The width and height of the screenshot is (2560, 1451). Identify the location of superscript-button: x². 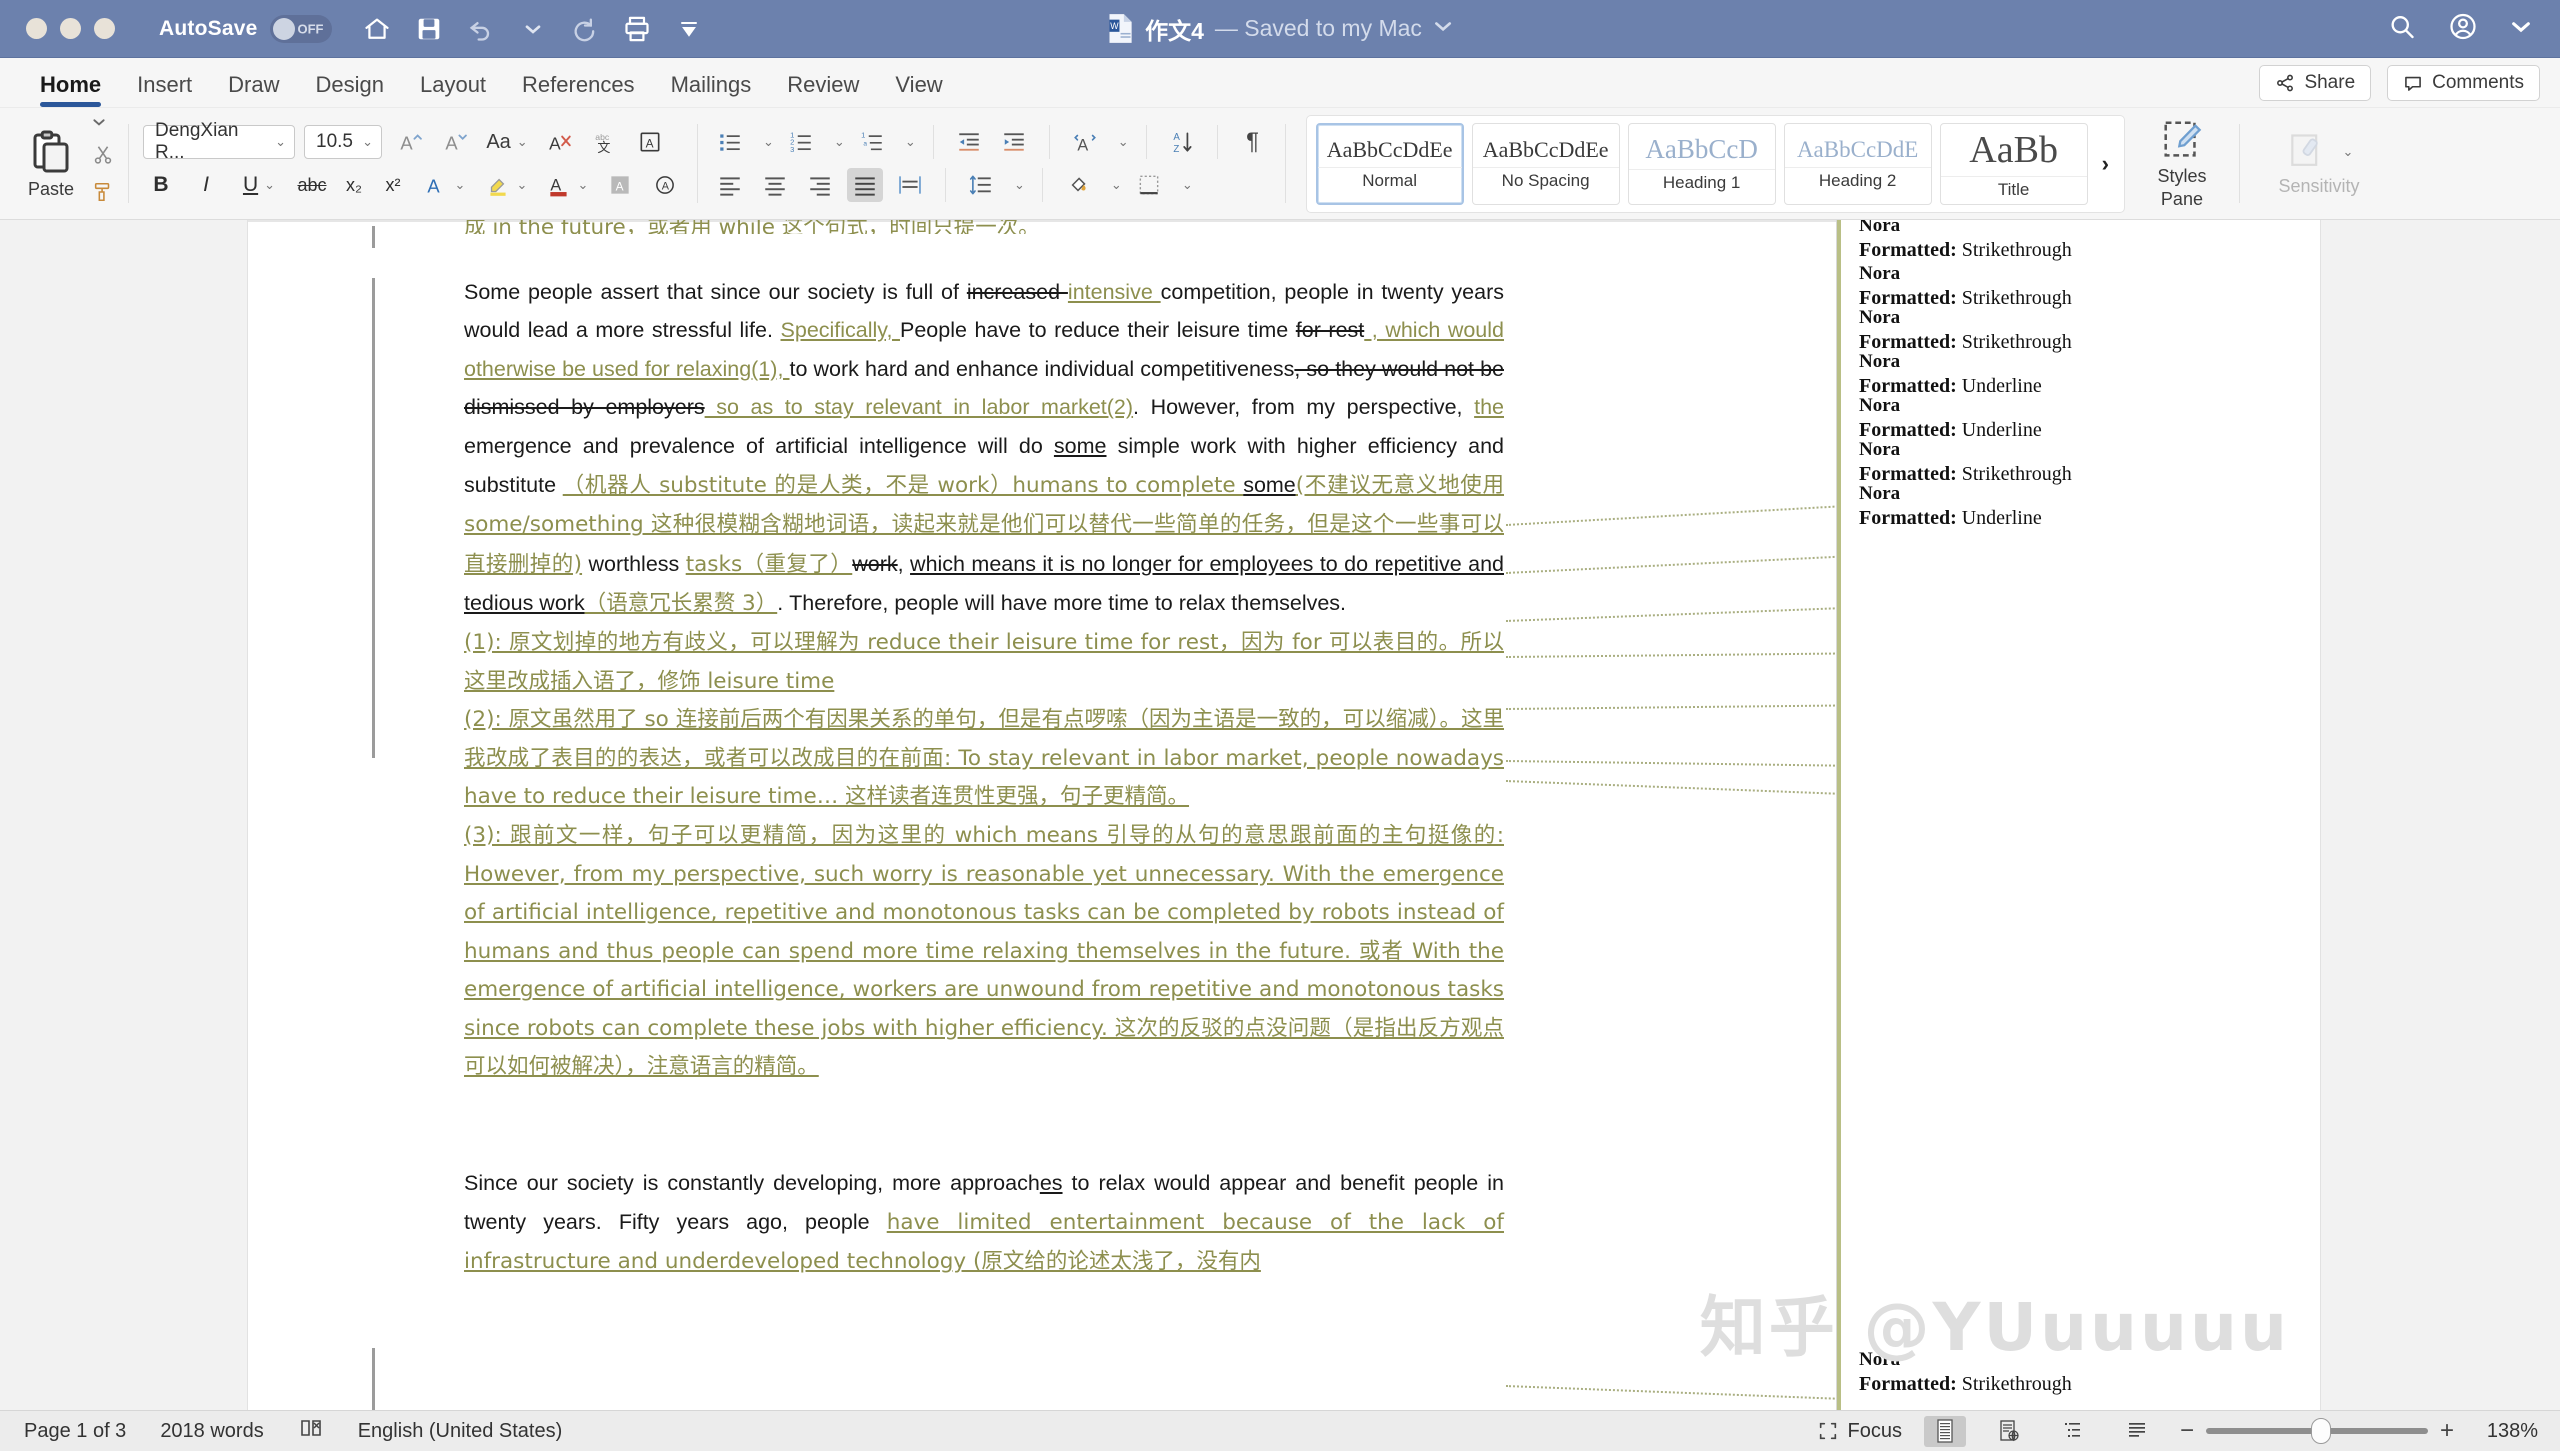
(393, 185).